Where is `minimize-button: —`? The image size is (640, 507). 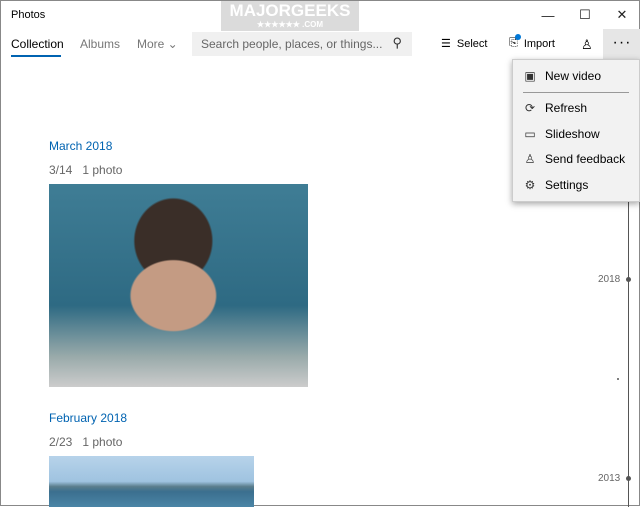 minimize-button: — is located at coordinates (548, 15).